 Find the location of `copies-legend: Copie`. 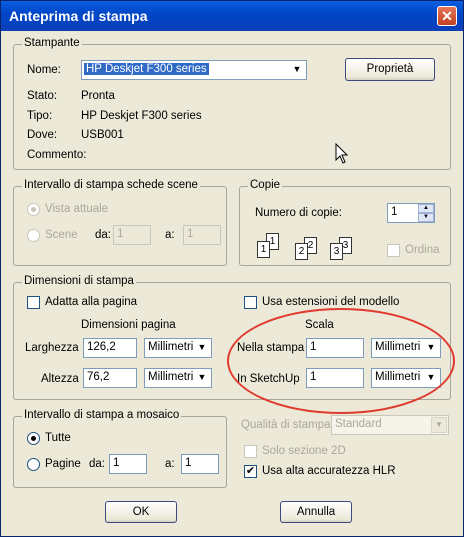

copies-legend: Copie is located at coordinates (265, 185).